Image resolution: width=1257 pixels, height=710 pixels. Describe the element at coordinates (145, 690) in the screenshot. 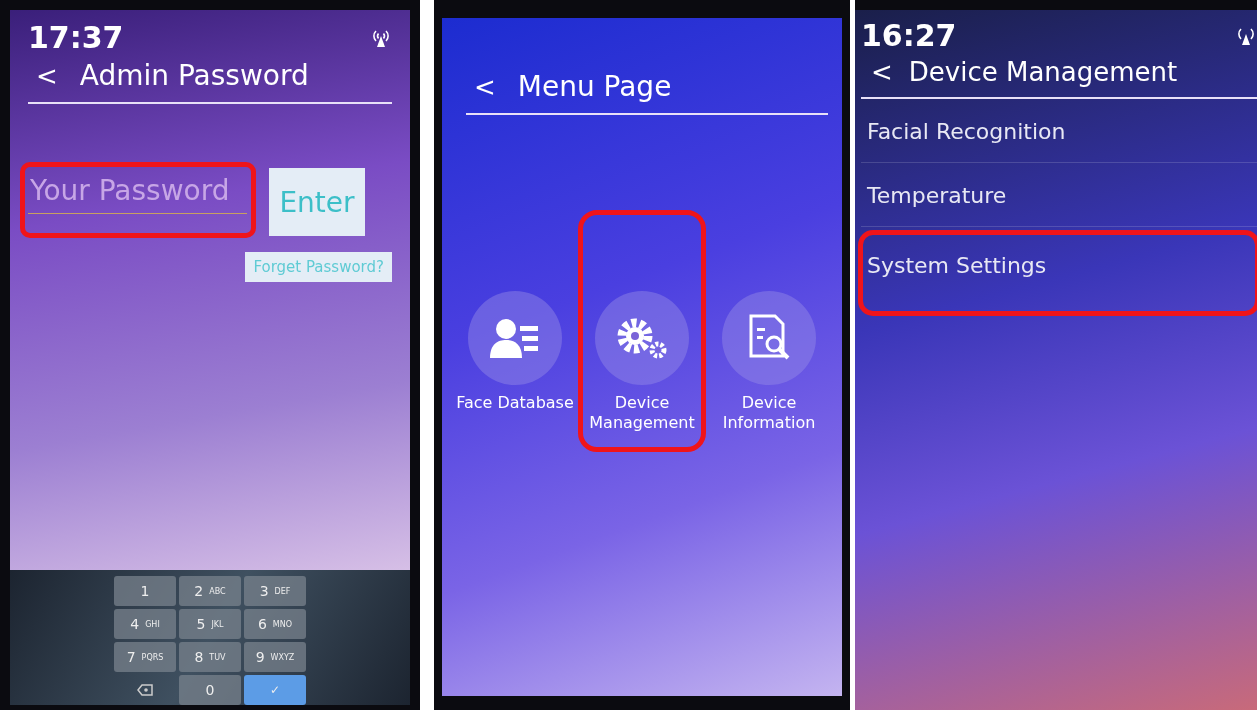

I see `backspace-icon` at that location.